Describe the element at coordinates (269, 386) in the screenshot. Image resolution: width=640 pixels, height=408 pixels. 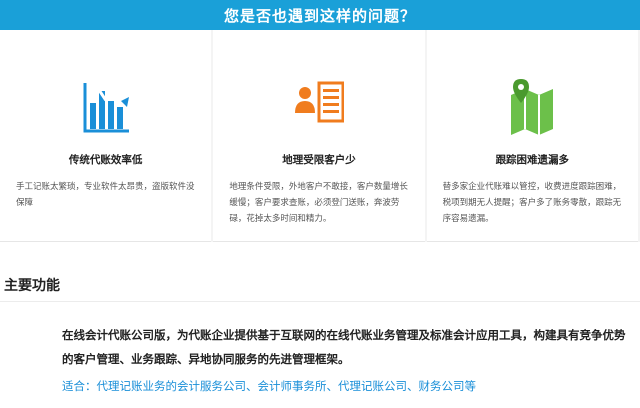
I see `suitable-for-text: 适合：代理记账业务的会计服务公司、会计师事务所、代理记账公司、财务公司等` at that location.